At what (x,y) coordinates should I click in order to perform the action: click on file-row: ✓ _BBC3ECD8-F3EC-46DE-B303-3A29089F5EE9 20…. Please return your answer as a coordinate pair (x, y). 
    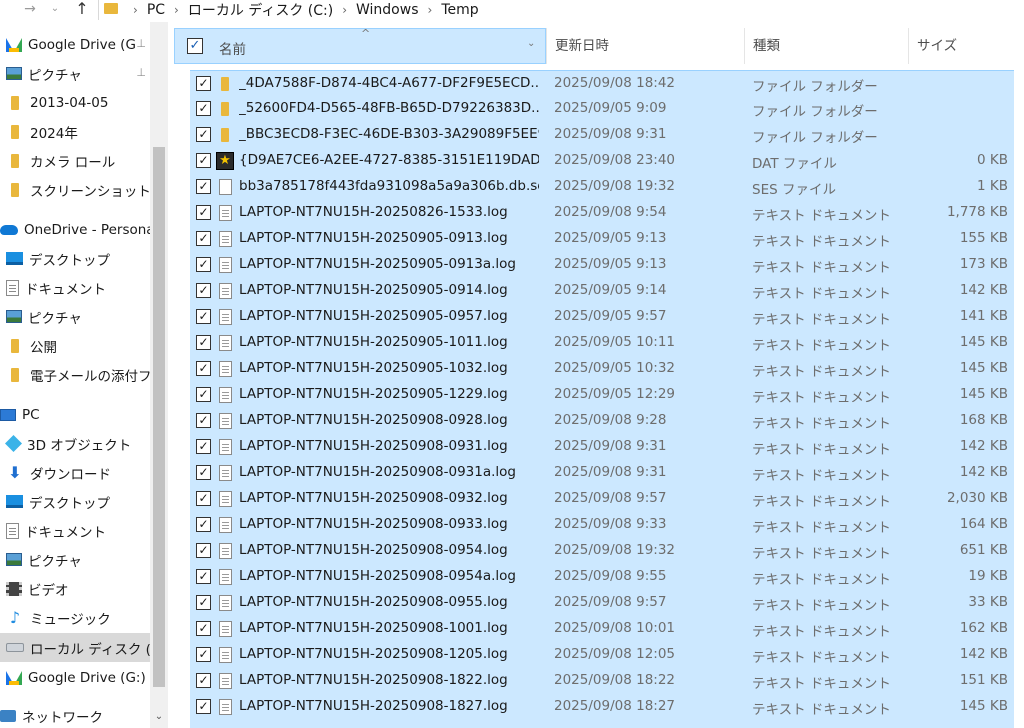
    Looking at the image, I should click on (602, 135).